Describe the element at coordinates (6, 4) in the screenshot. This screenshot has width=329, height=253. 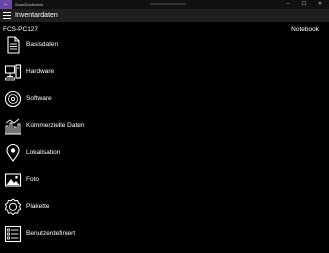
I see `back-button: ←` at that location.